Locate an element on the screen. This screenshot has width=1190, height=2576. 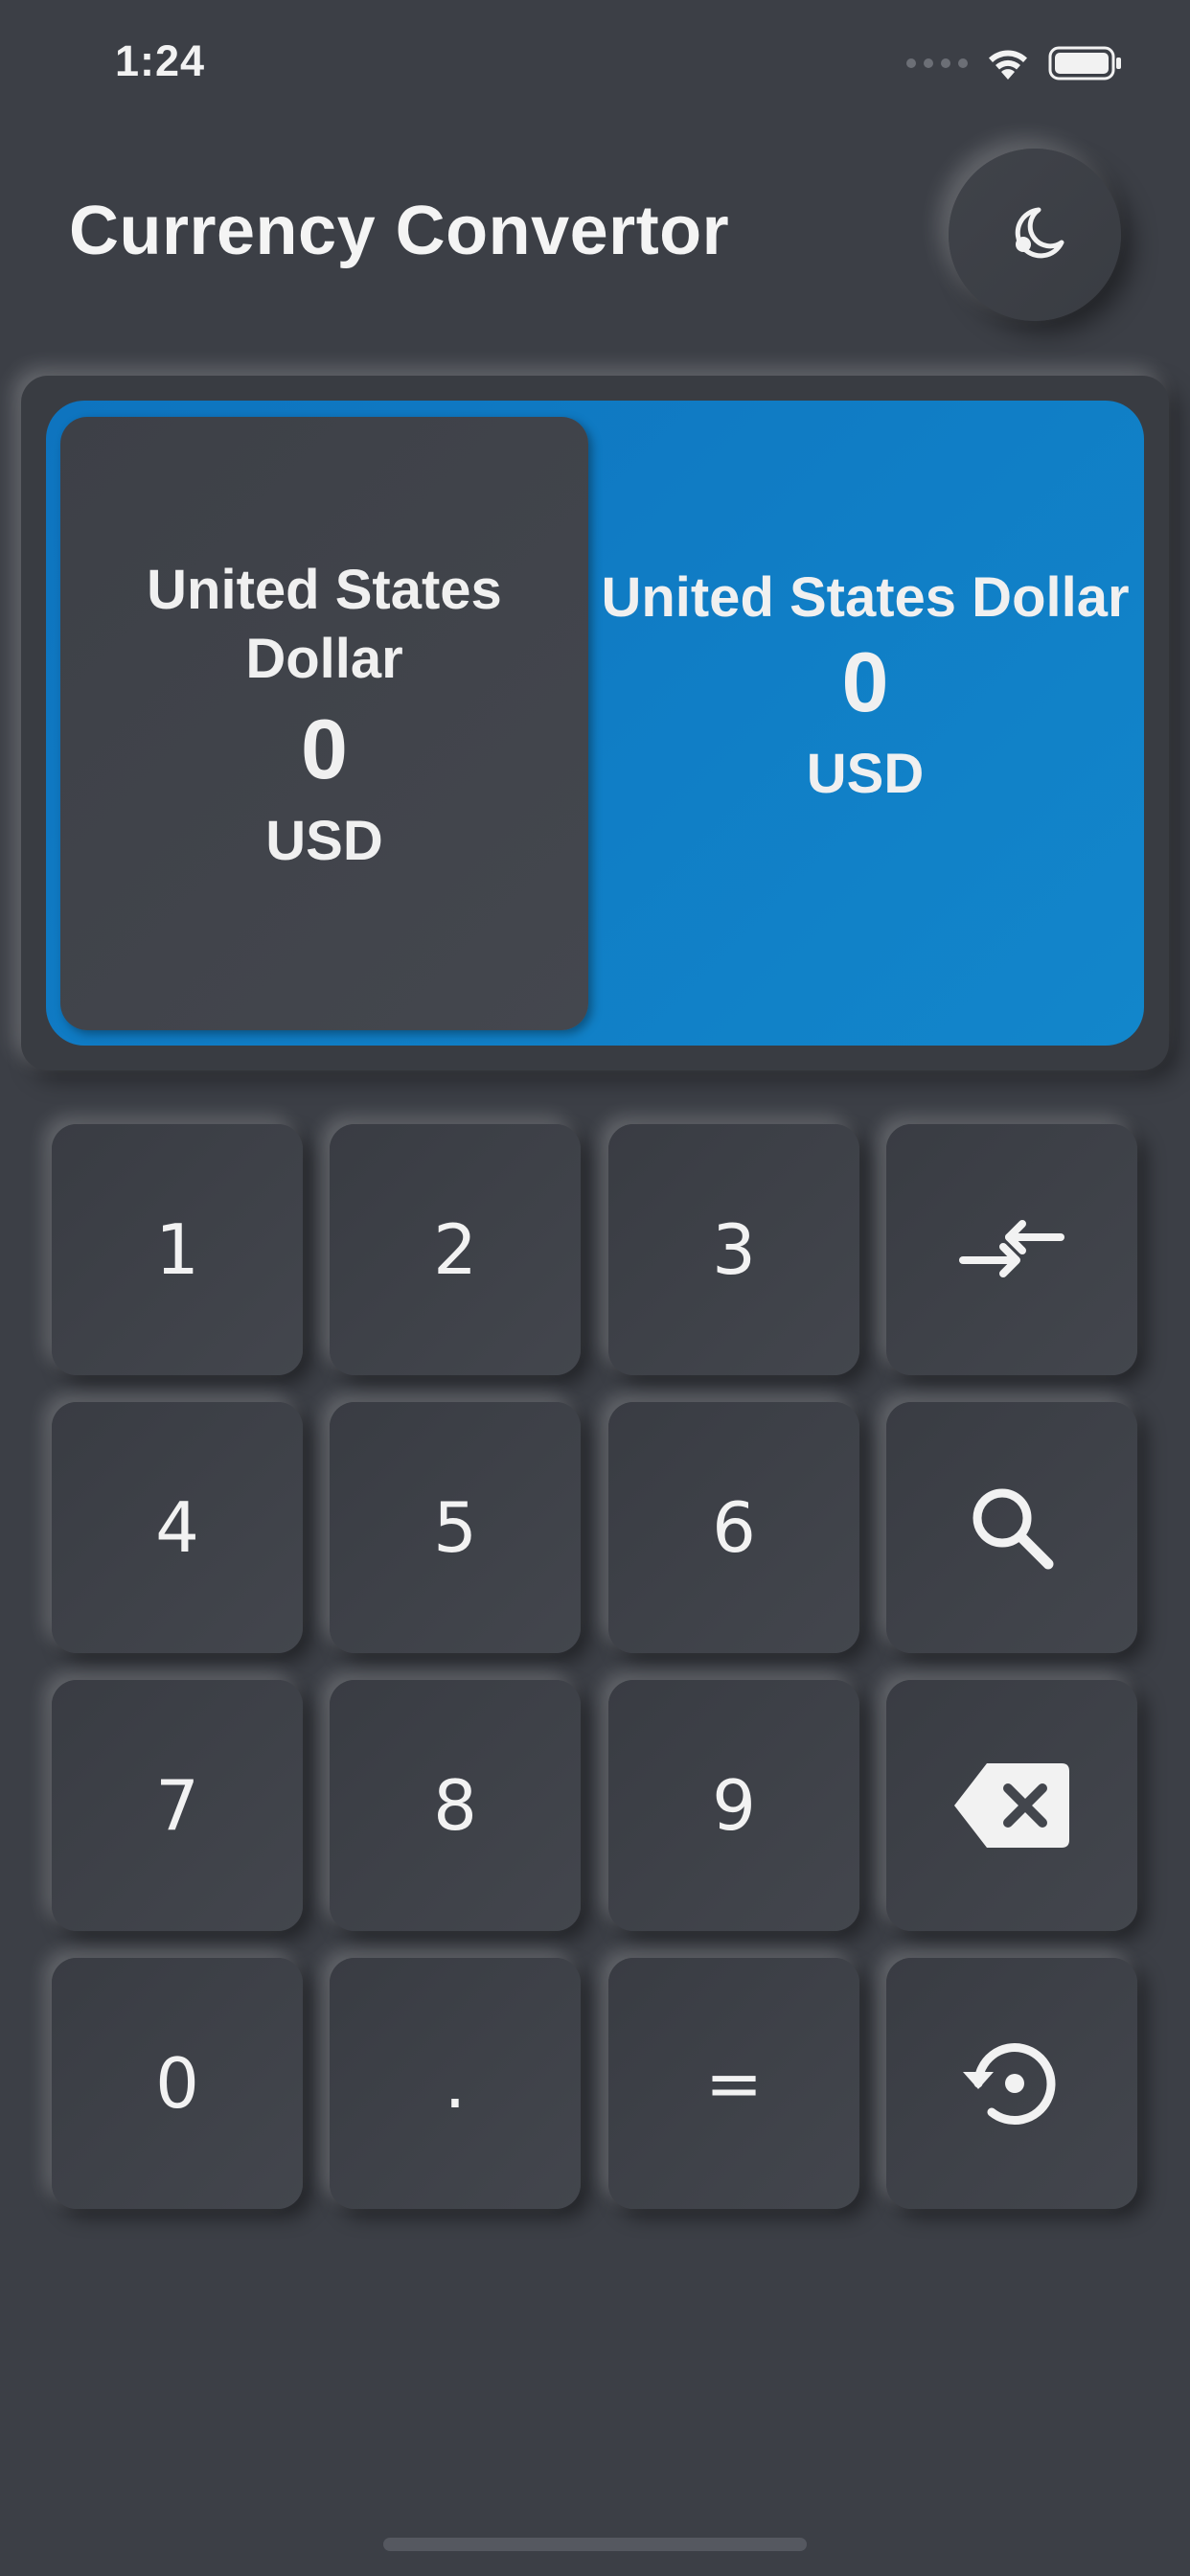
target-amount: 0 is located at coordinates (865, 681).